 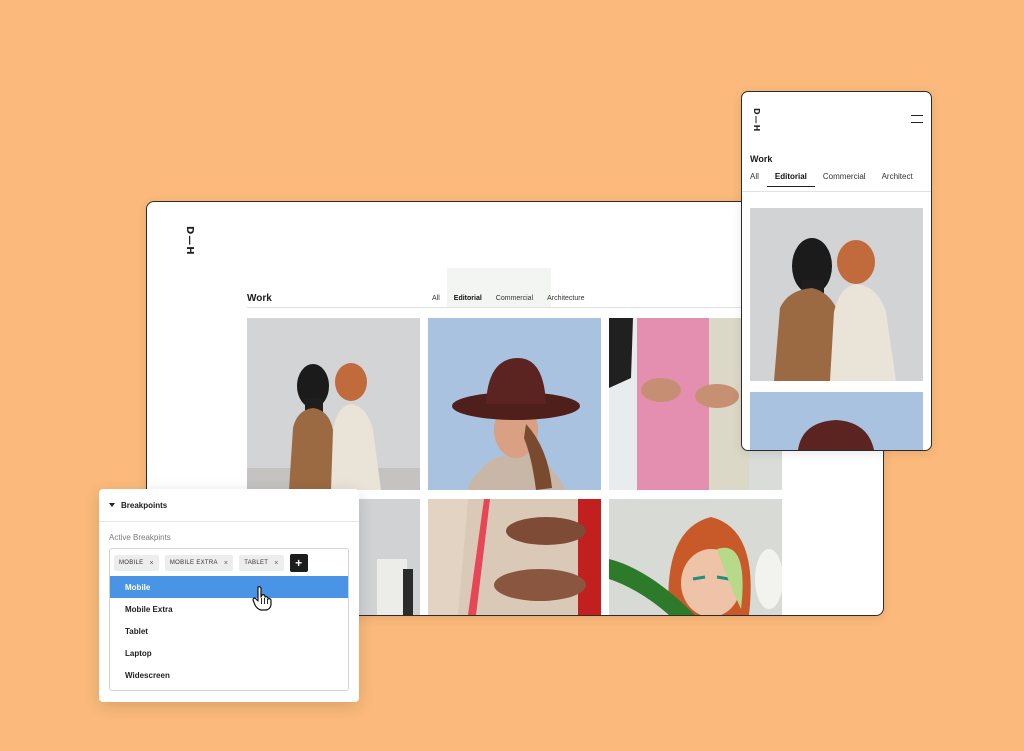 I want to click on option-widescreen: Widescreen, so click(x=229, y=675).